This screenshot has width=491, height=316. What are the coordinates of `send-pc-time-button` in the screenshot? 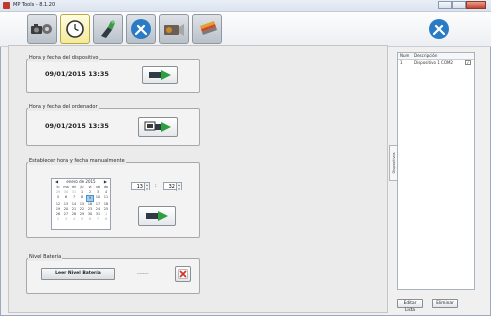 It's located at (158, 127).